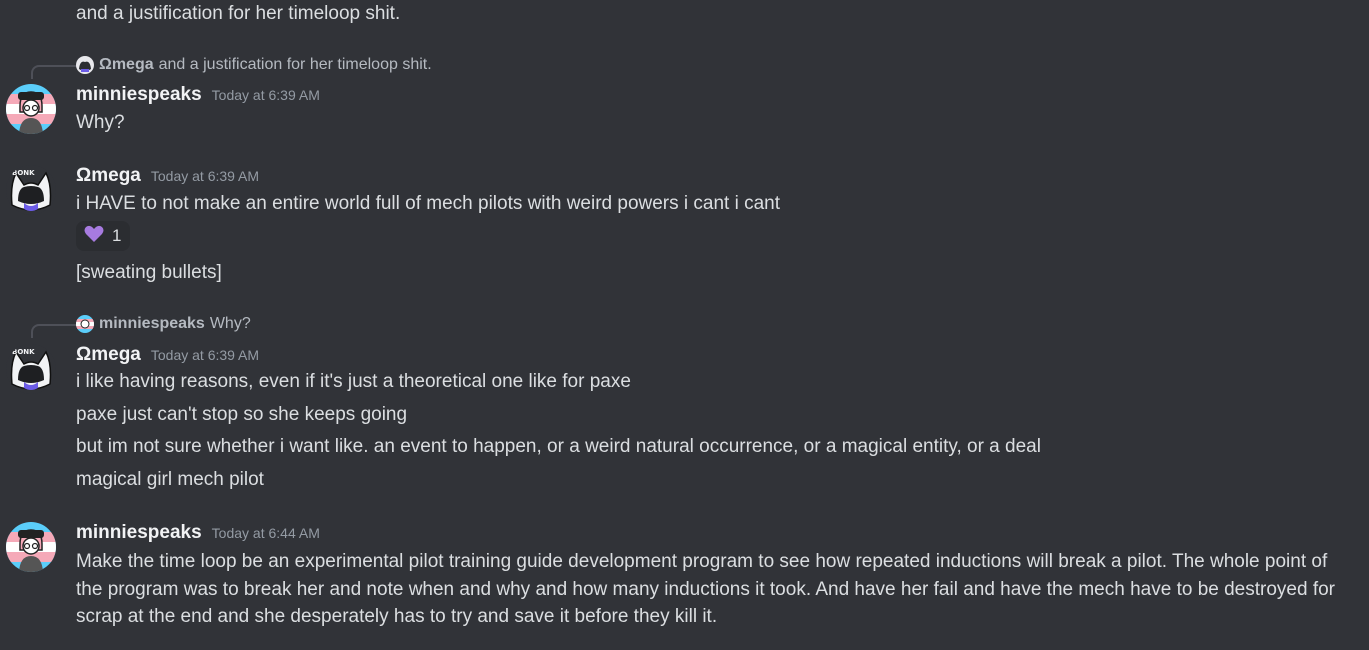 The width and height of the screenshot is (1369, 650). I want to click on message-text: Why?, so click(100, 122).